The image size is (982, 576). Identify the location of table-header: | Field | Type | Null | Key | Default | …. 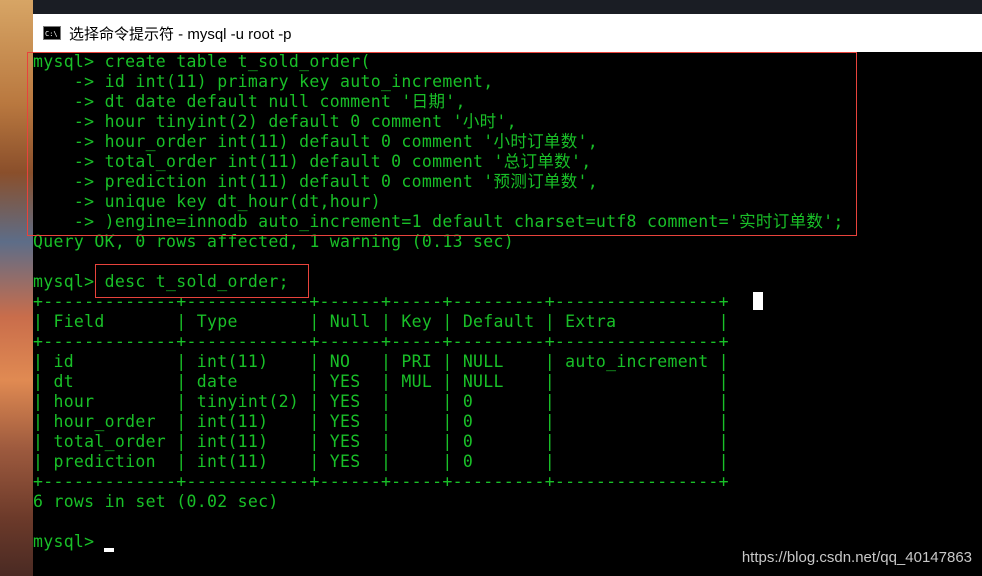
(381, 321).